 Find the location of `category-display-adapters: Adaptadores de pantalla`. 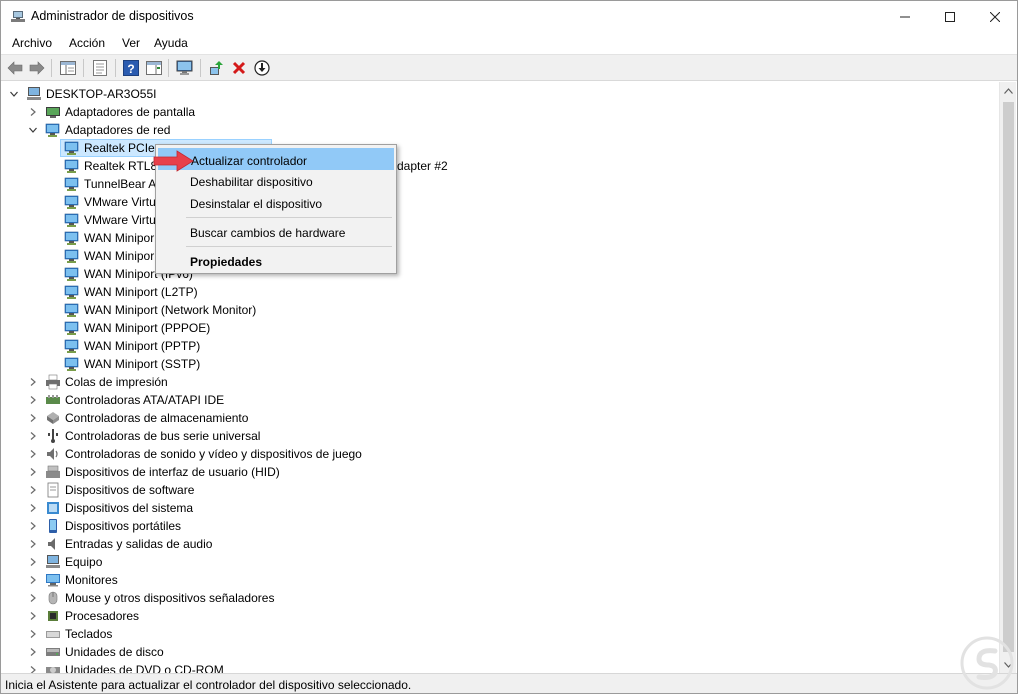

category-display-adapters: Adaptadores de pantalla is located at coordinates (497, 112).